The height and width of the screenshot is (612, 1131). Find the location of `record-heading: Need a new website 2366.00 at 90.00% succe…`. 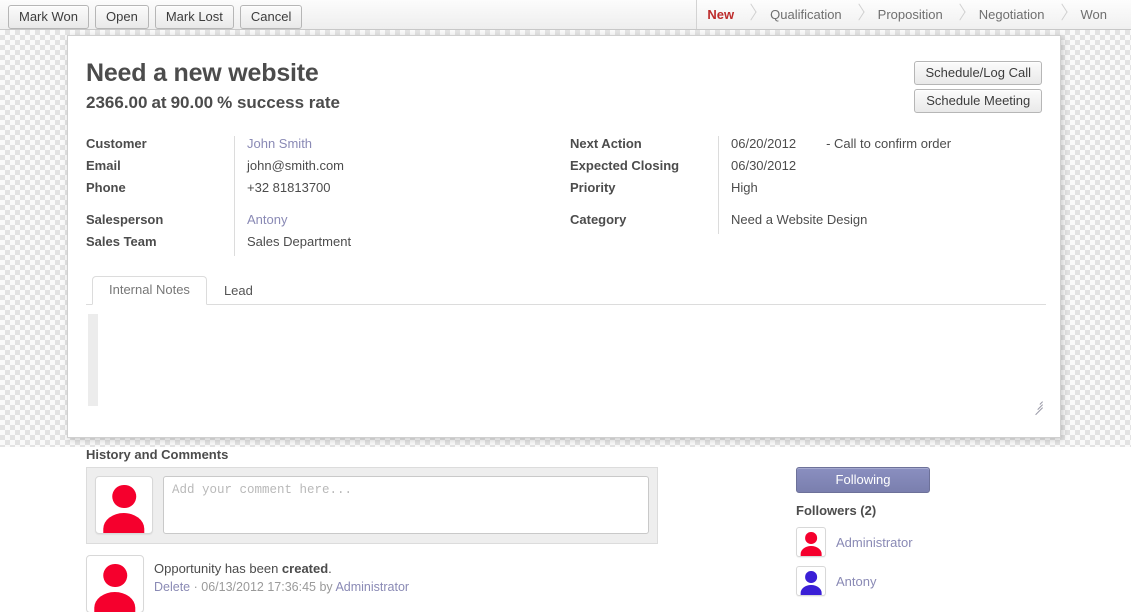

record-heading: Need a new website 2366.00 at 90.00% succe… is located at coordinates (215, 86).